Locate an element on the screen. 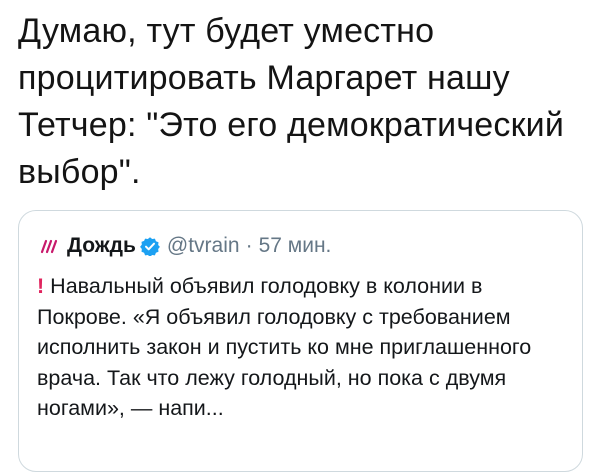 Image resolution: width=600 pixels, height=472 pixels. verified-badge-icon is located at coordinates (149, 246).